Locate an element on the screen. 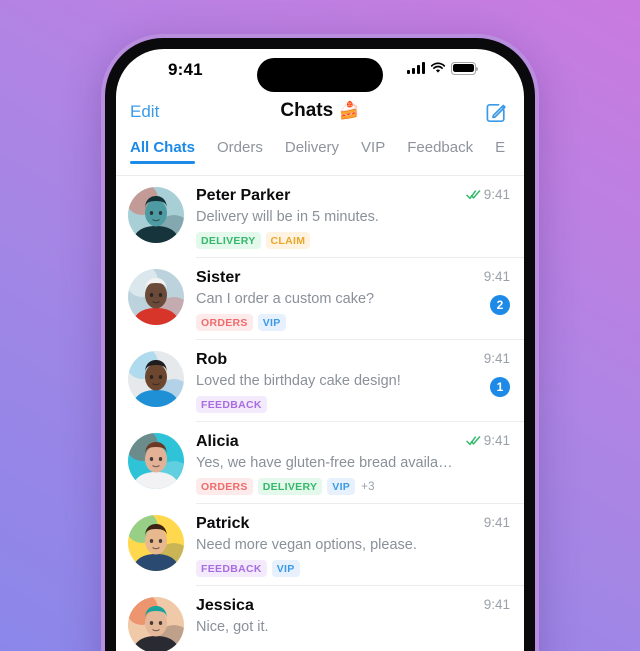  tab-all-chats: All Chats is located at coordinates (163, 151).